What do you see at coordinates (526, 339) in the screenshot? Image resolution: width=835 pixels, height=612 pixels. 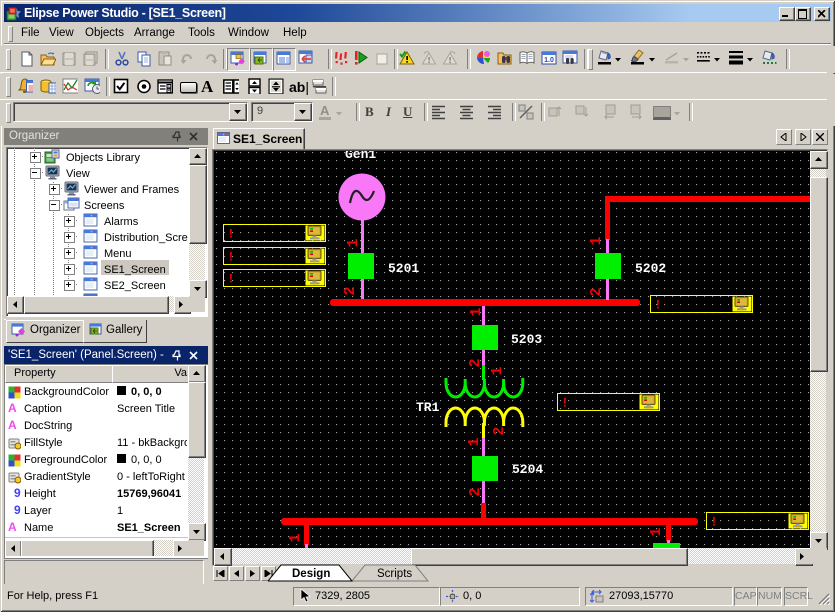 I see `svg-text: 5203` at bounding box center [526, 339].